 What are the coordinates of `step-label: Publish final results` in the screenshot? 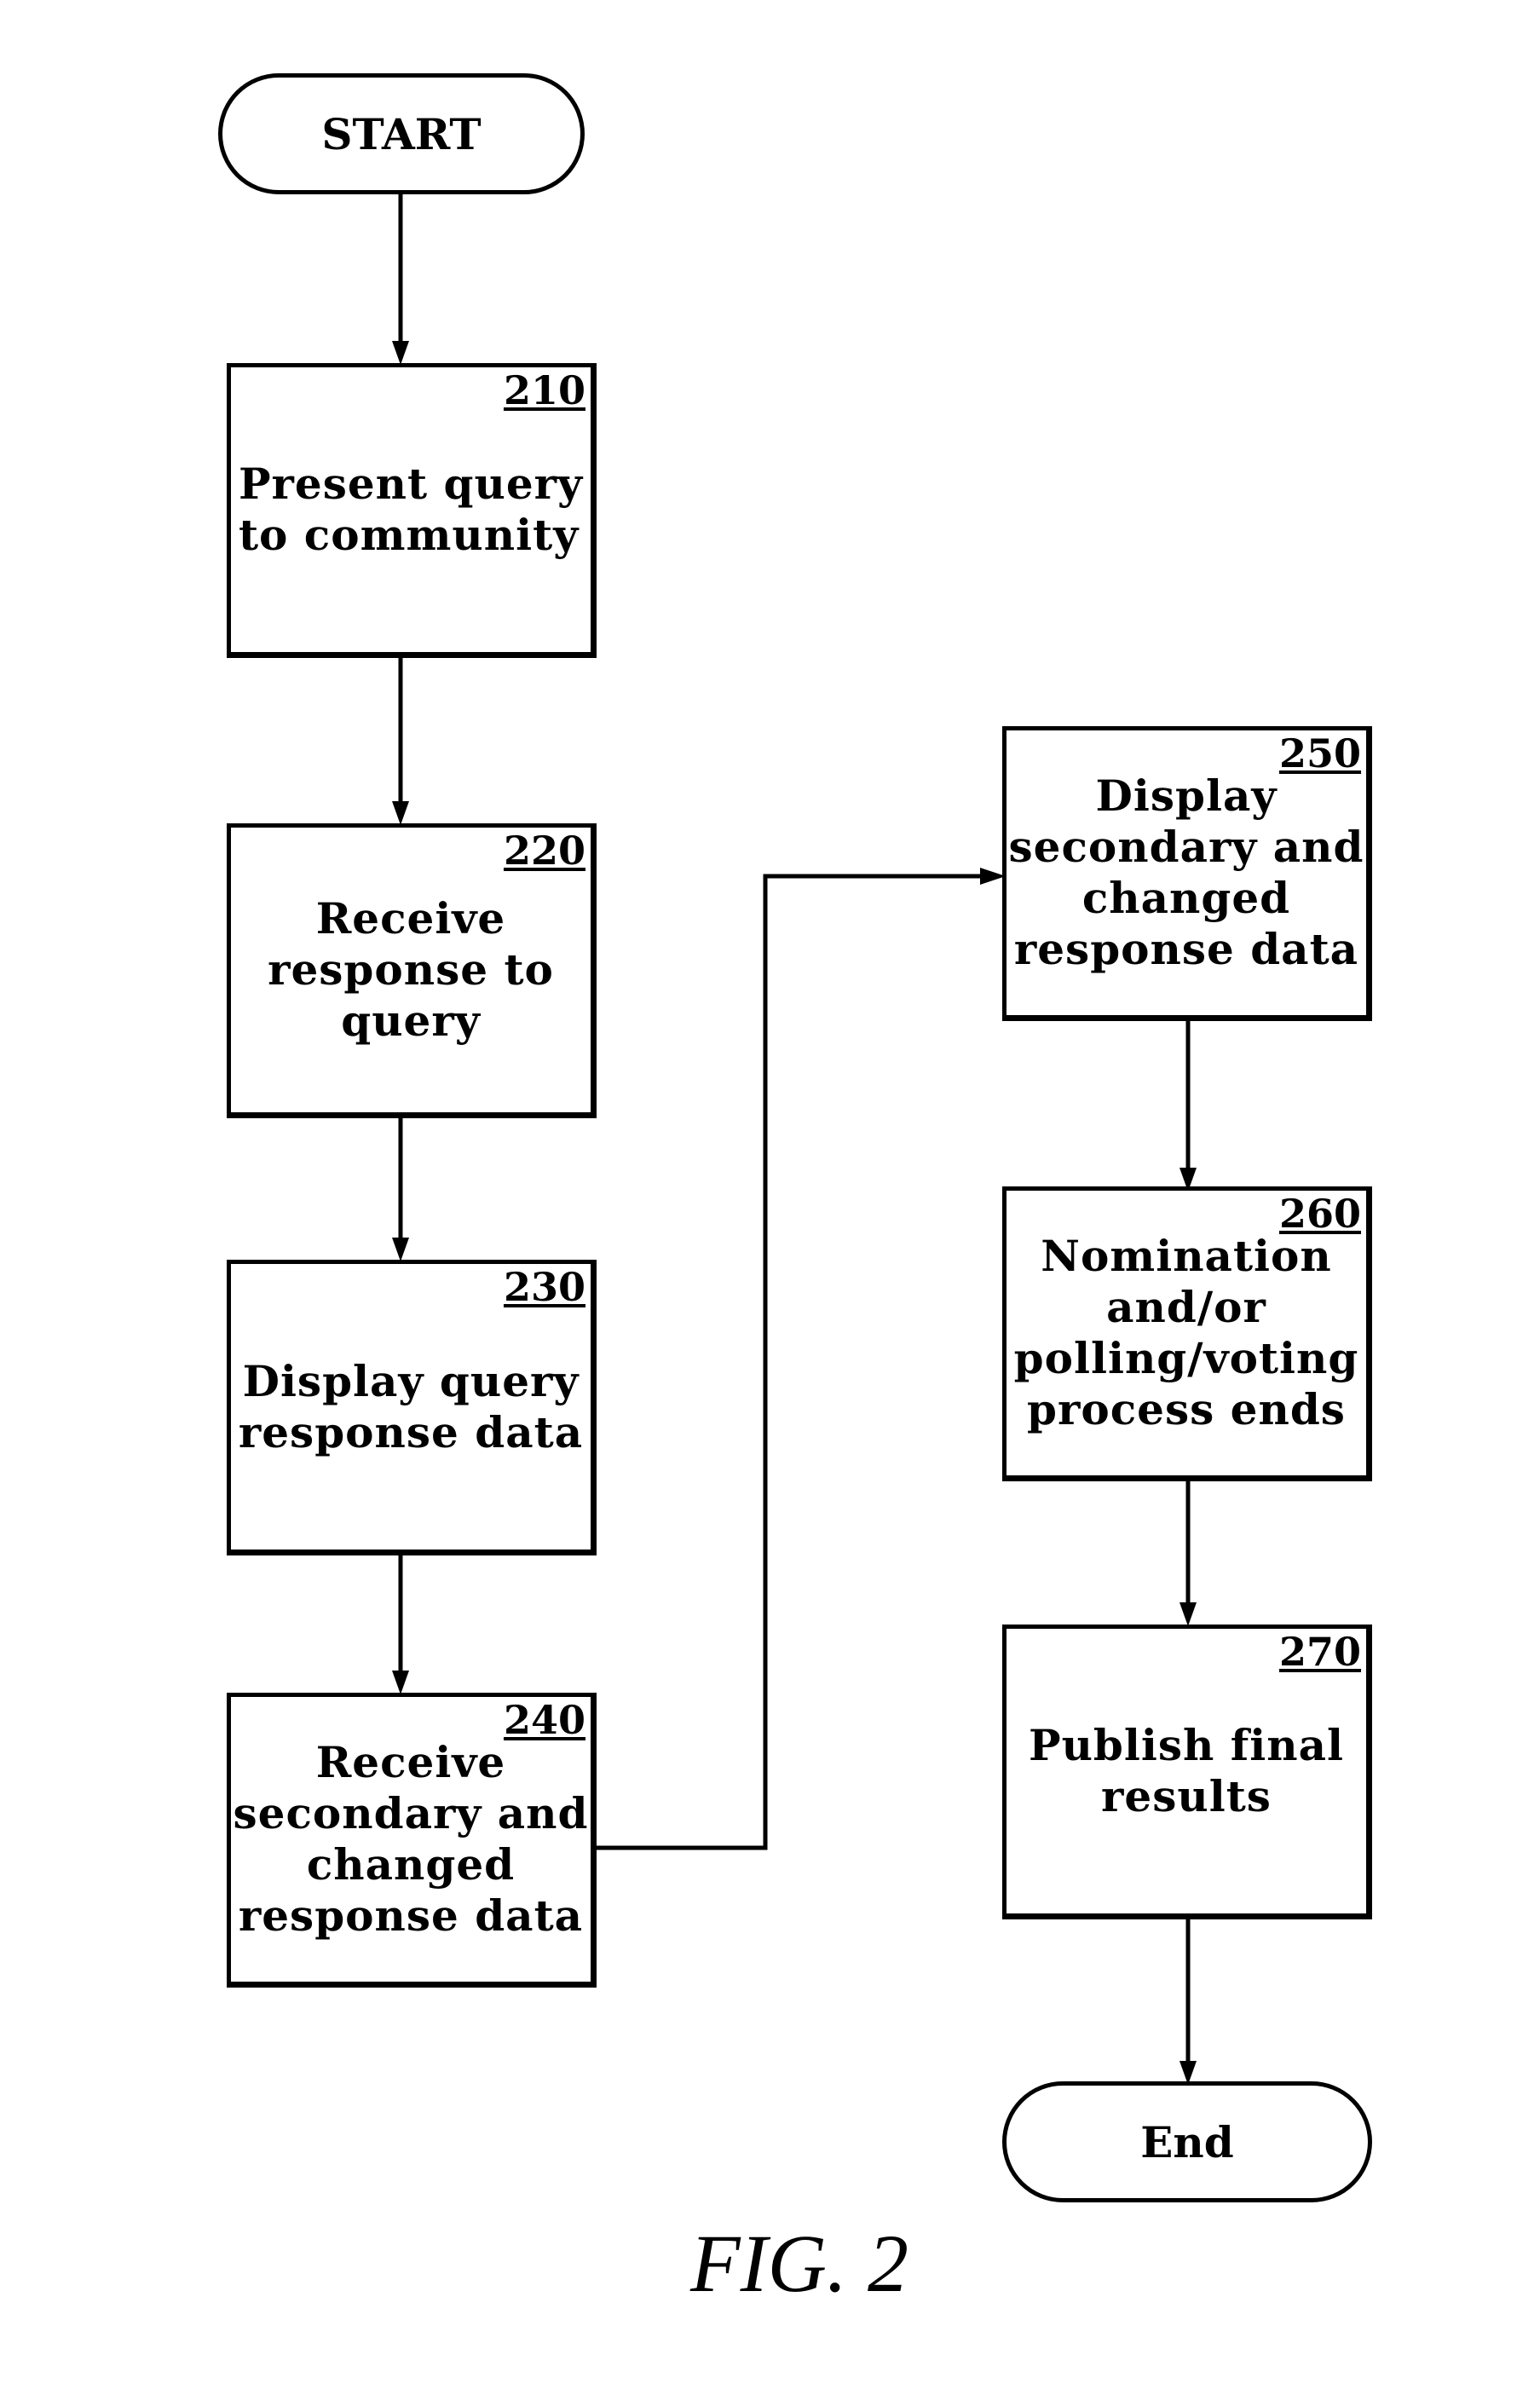 It's located at (1186, 1770).